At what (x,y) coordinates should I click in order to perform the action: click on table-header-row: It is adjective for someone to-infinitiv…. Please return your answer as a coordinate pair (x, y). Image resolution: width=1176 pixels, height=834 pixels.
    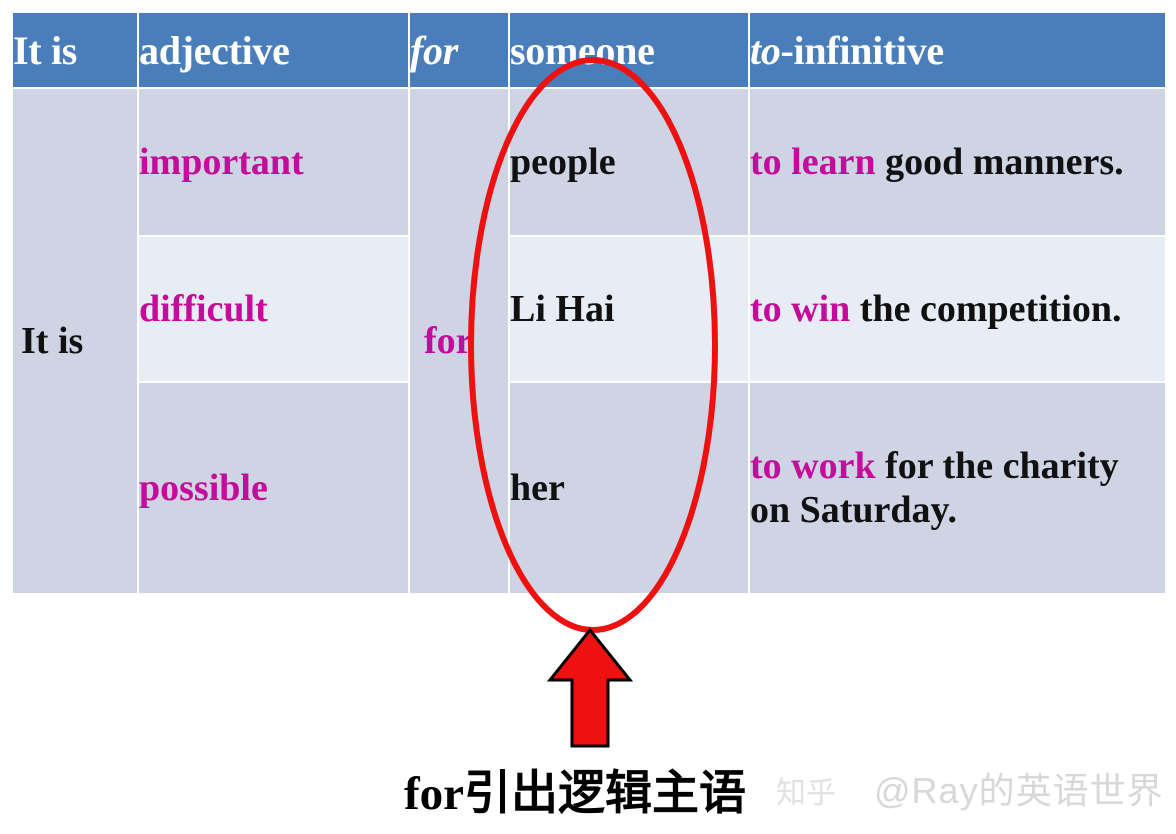
    Looking at the image, I should click on (589, 50).